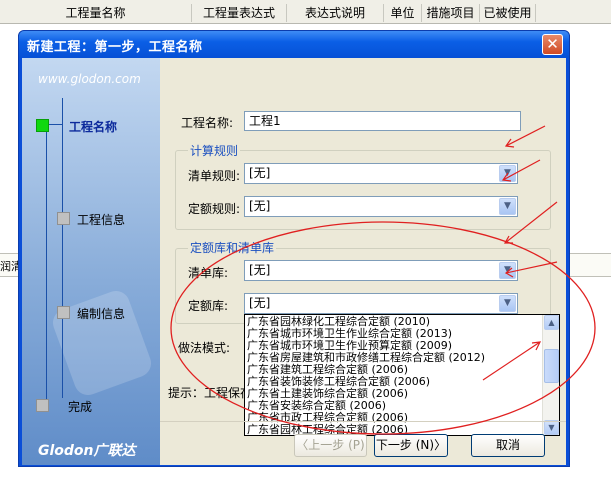  Describe the element at coordinates (207, 123) in the screenshot. I see `project-name-label: 工程名称:` at that location.